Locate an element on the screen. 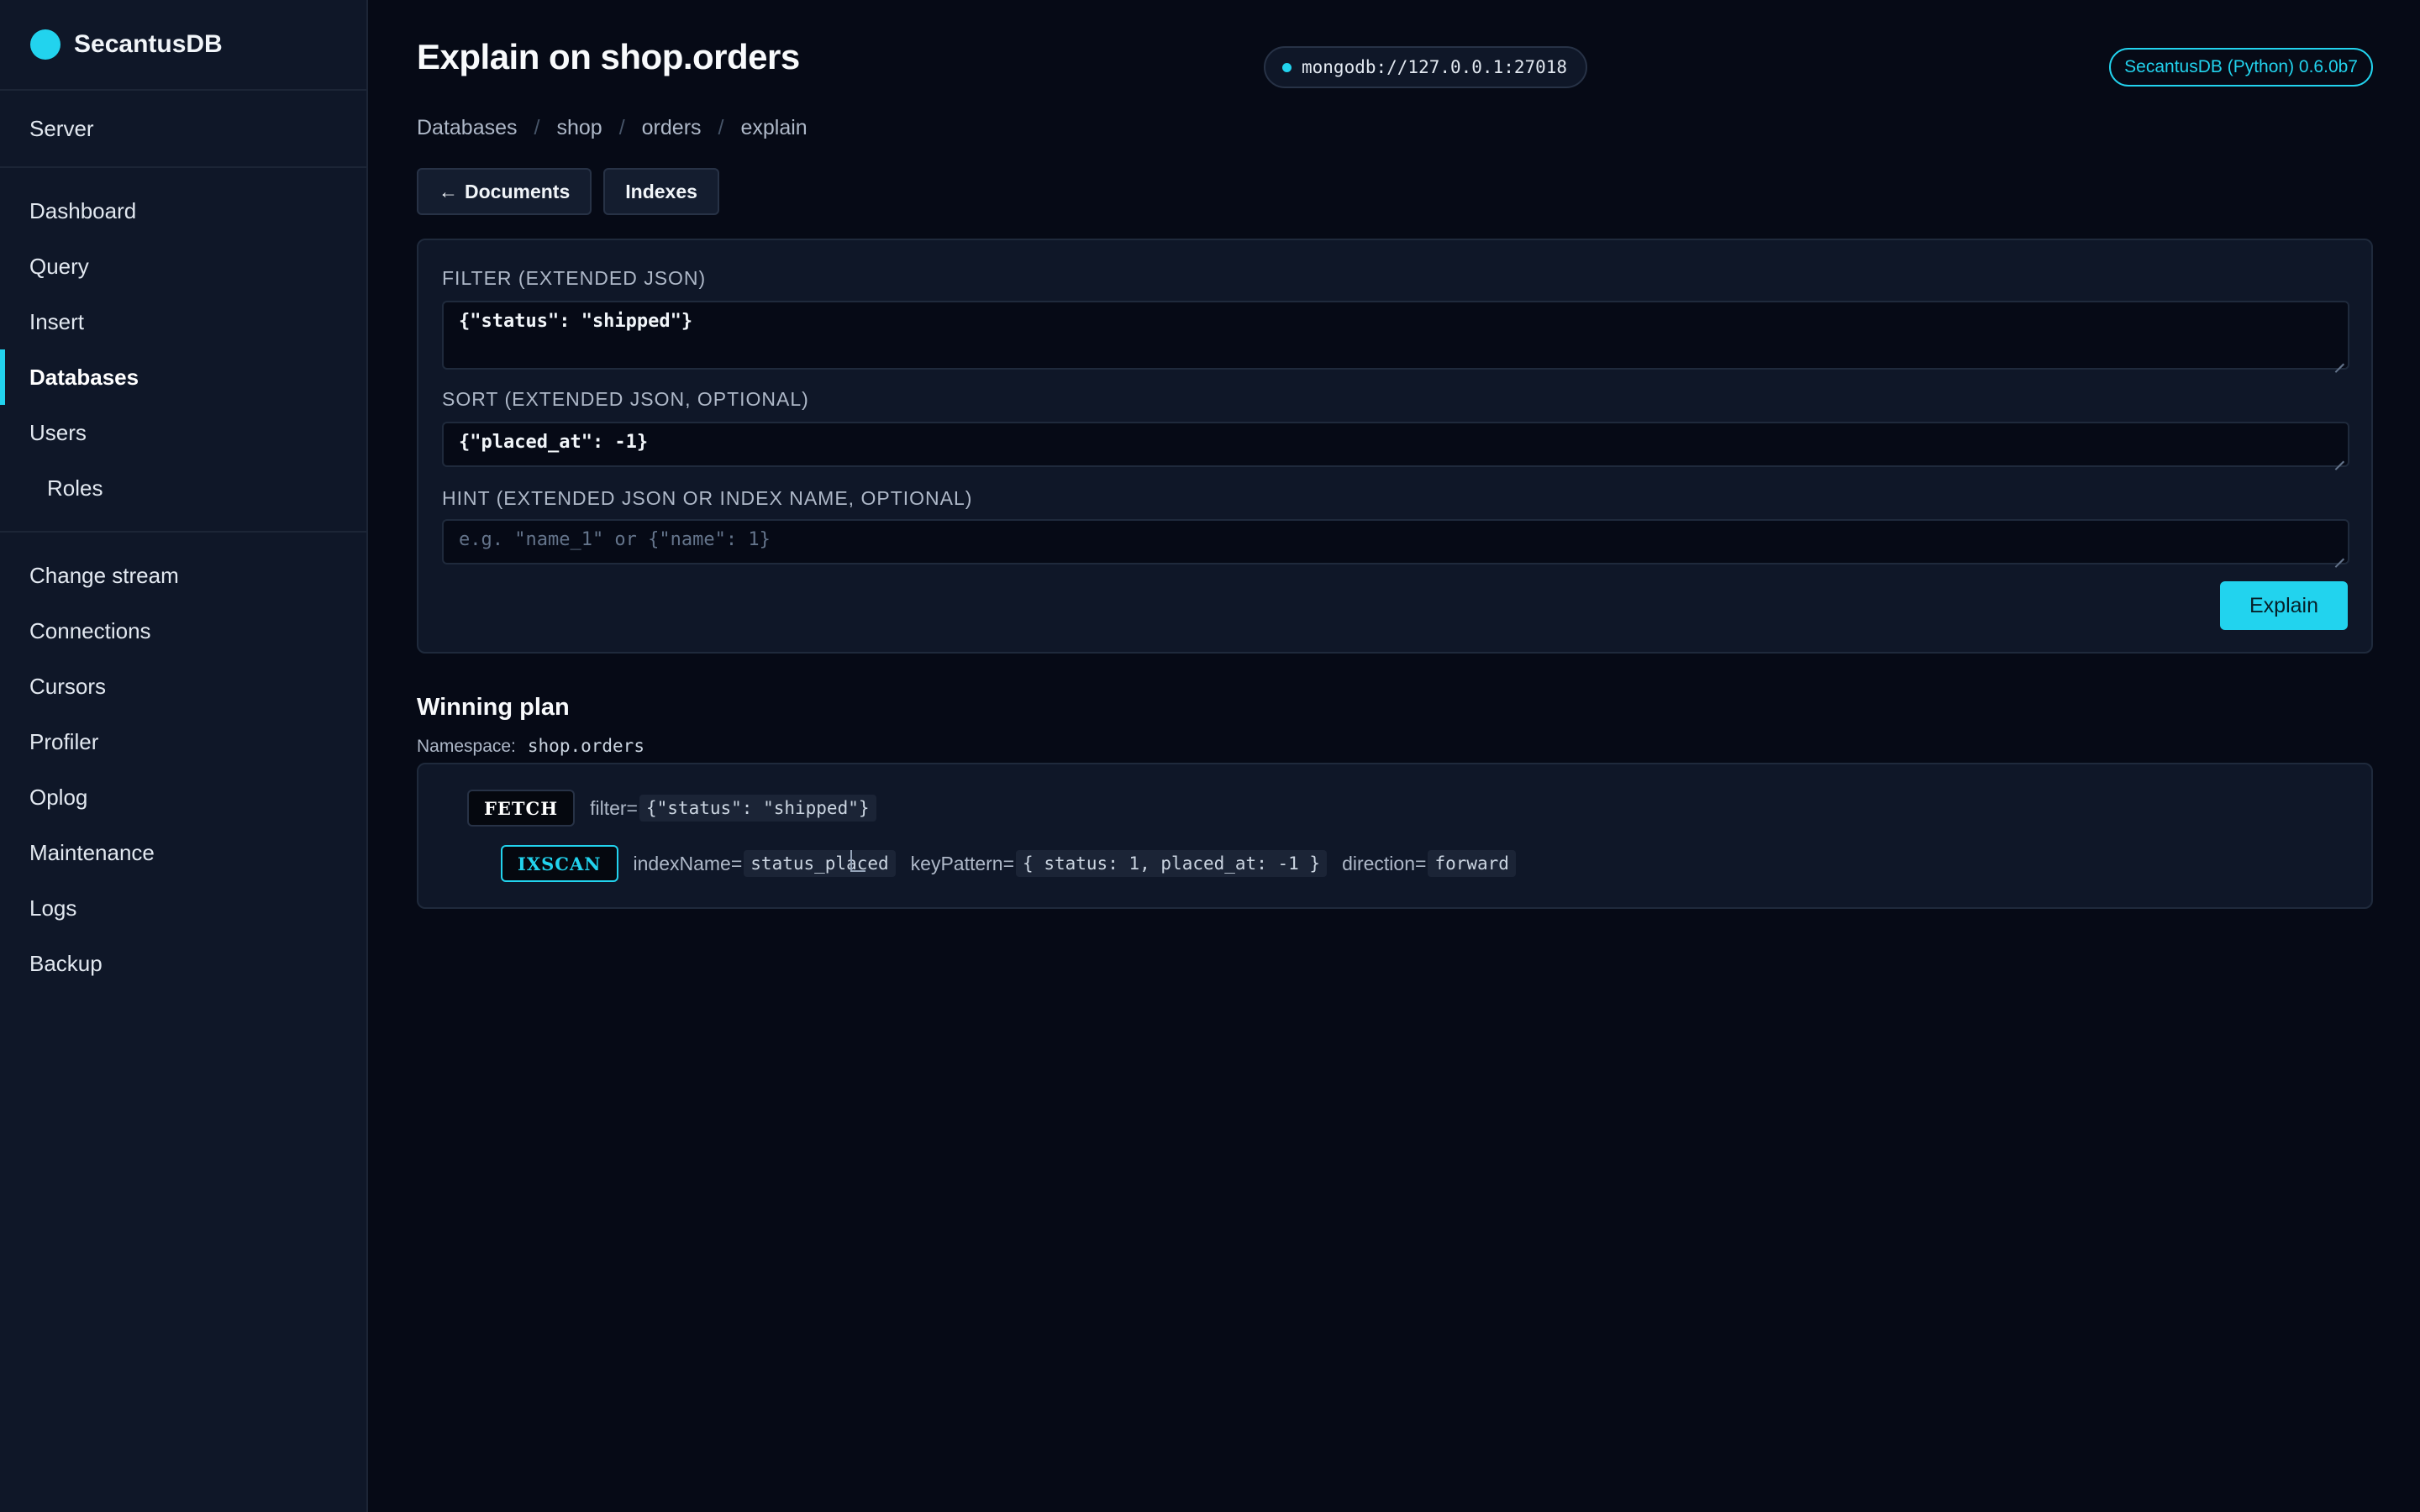 This screenshot has height=1512, width=2420. documents-button: ← Documents is located at coordinates (505, 191).